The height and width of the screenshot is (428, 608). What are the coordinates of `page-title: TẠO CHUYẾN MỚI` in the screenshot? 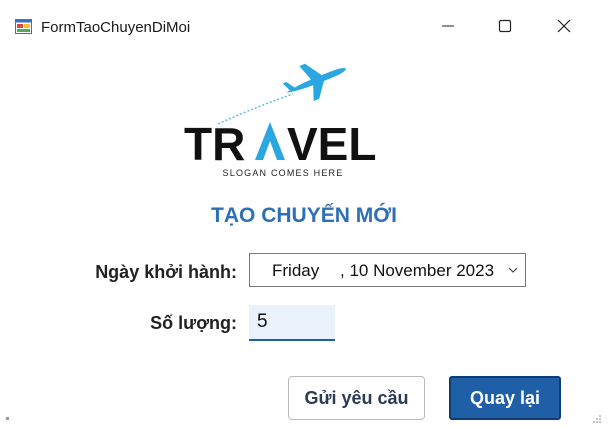 It's located at (304, 215).